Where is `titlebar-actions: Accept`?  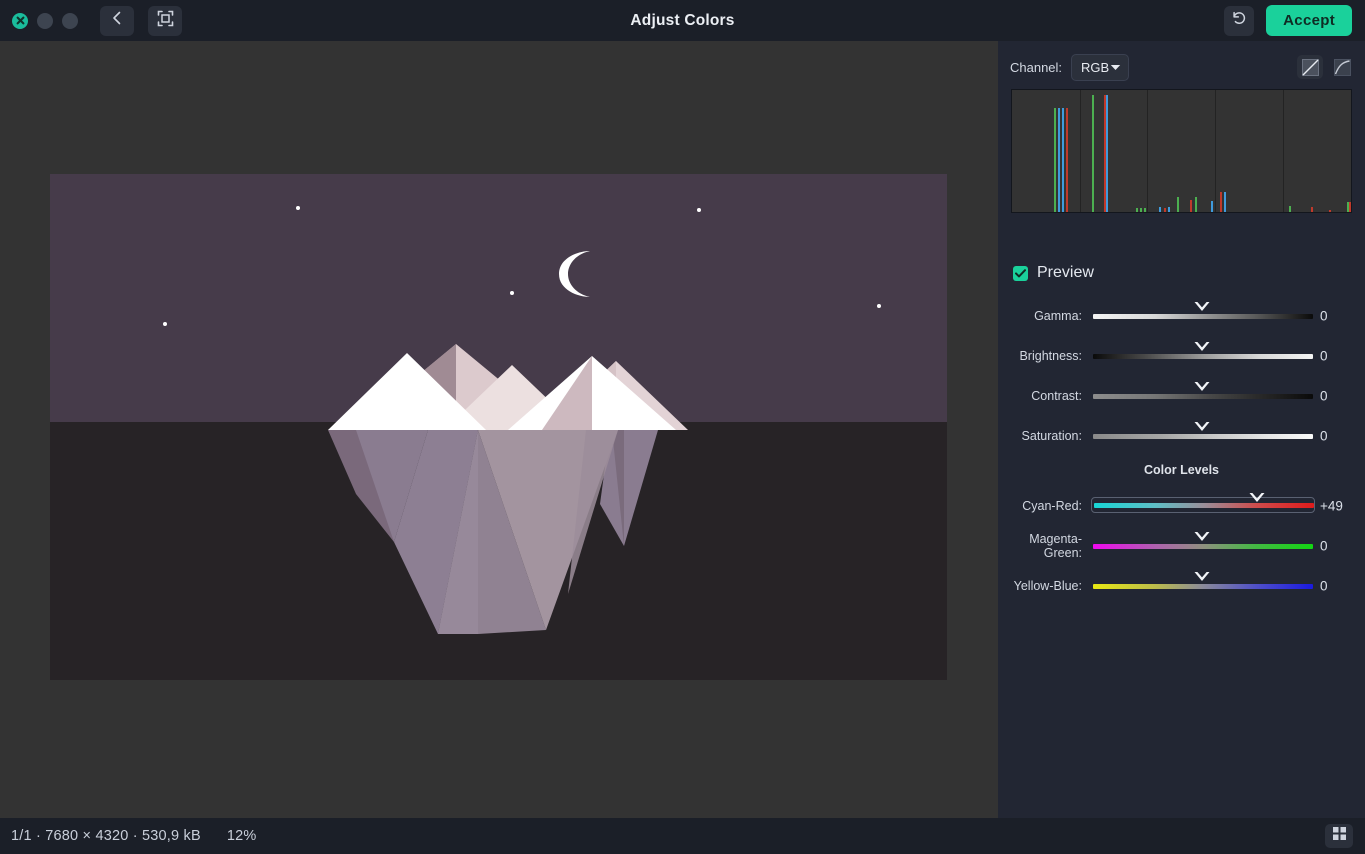 titlebar-actions: Accept is located at coordinates (1288, 20).